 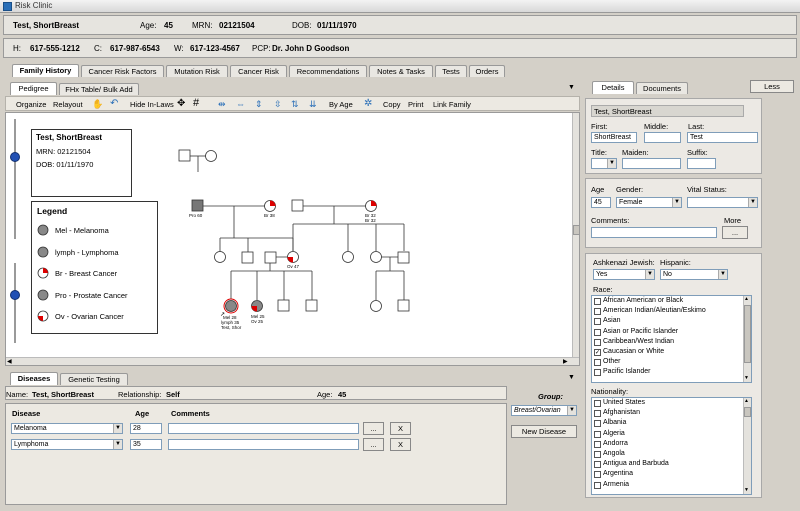 What do you see at coordinates (671, 352) in the screenshot?
I see `race-item: ✓ Caucasian or White` at bounding box center [671, 352].